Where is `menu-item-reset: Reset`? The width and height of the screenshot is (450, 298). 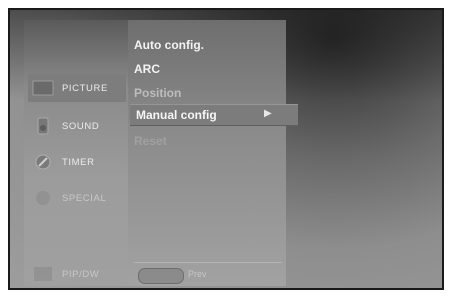
menu-item-reset: Reset is located at coordinates (150, 141).